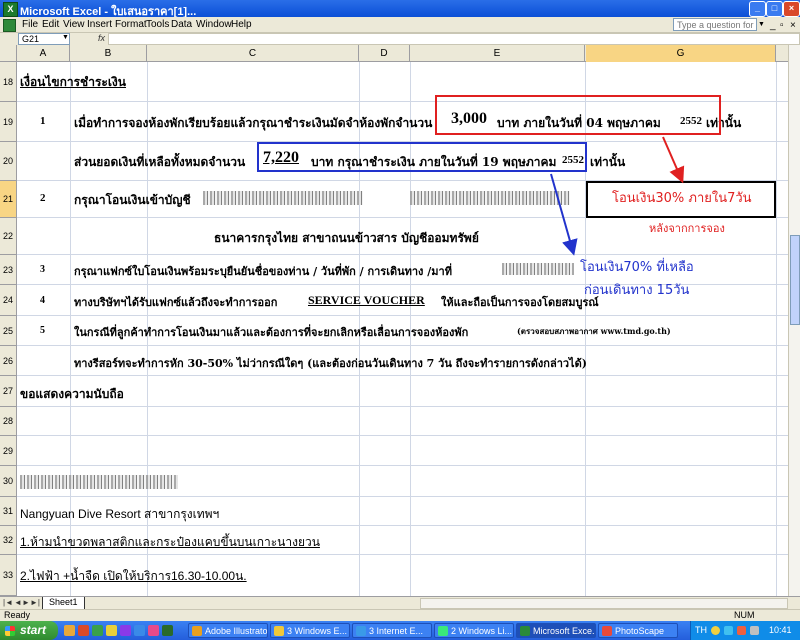 The height and width of the screenshot is (640, 800). What do you see at coordinates (29, 630) in the screenshot?
I see `start-button: start` at bounding box center [29, 630].